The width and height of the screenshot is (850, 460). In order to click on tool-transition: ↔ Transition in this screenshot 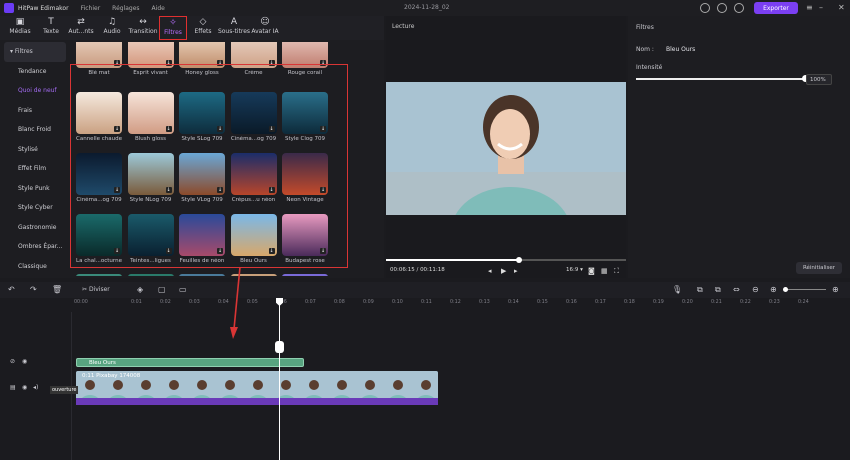, I will do `click(143, 28)`.